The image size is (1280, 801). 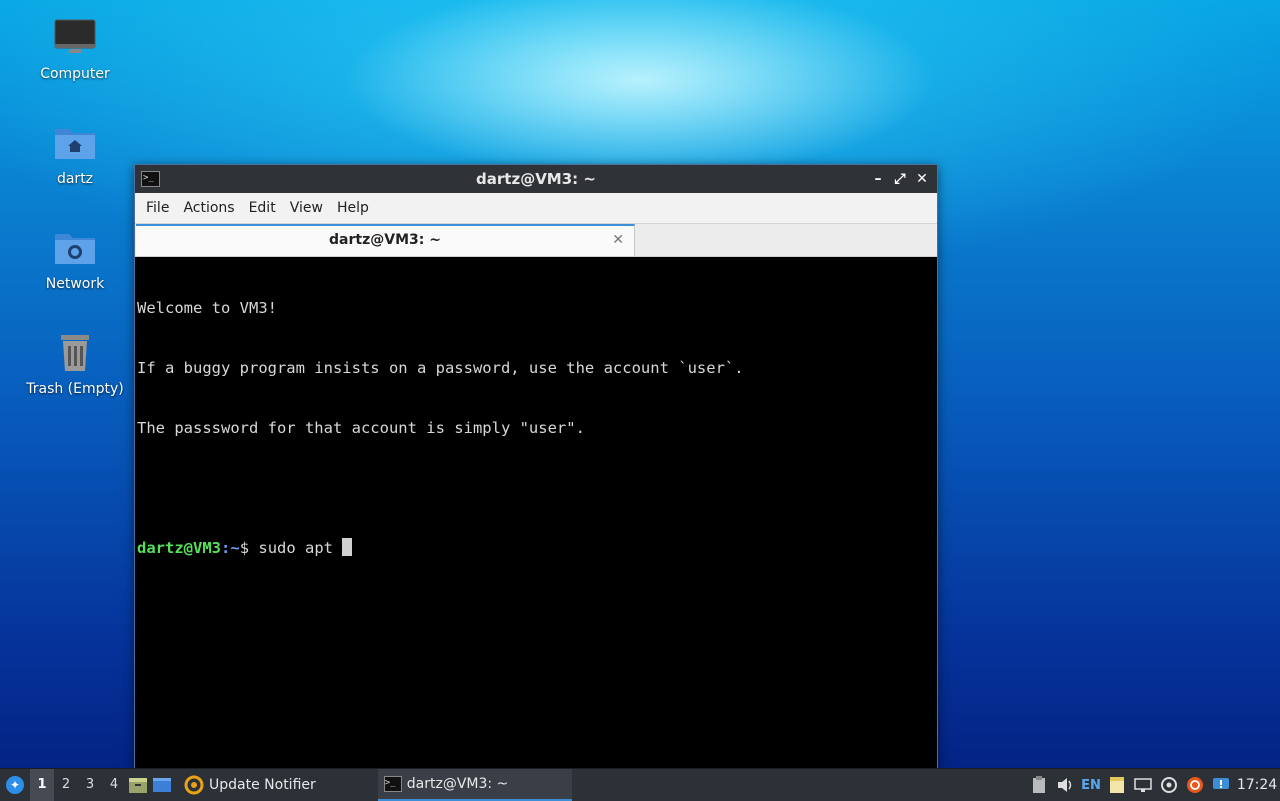 What do you see at coordinates (42, 785) in the screenshot?
I see `workspace-1: 1` at bounding box center [42, 785].